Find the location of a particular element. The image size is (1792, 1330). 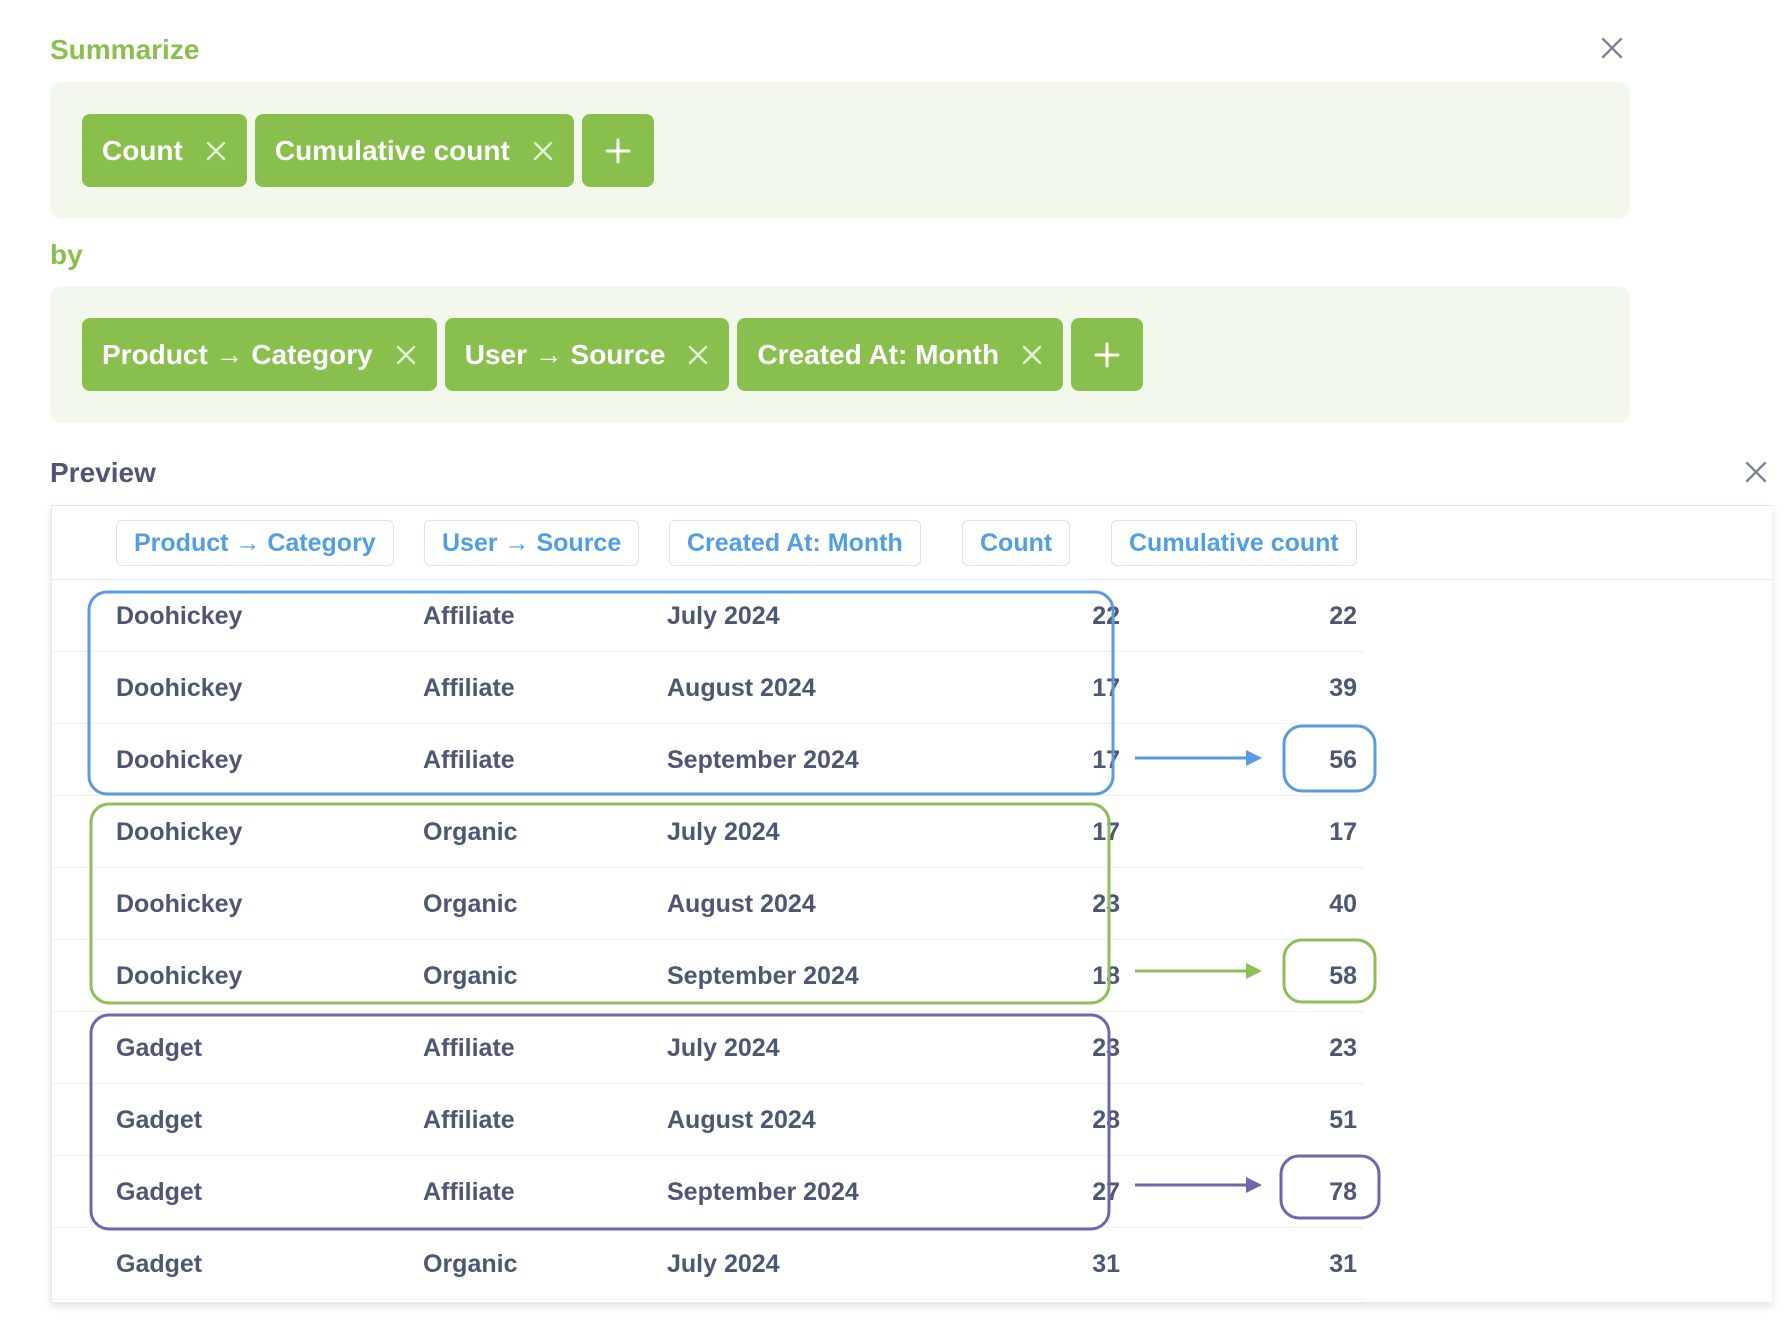

breakout-pill-label: Product → Category is located at coordinates (237, 355).